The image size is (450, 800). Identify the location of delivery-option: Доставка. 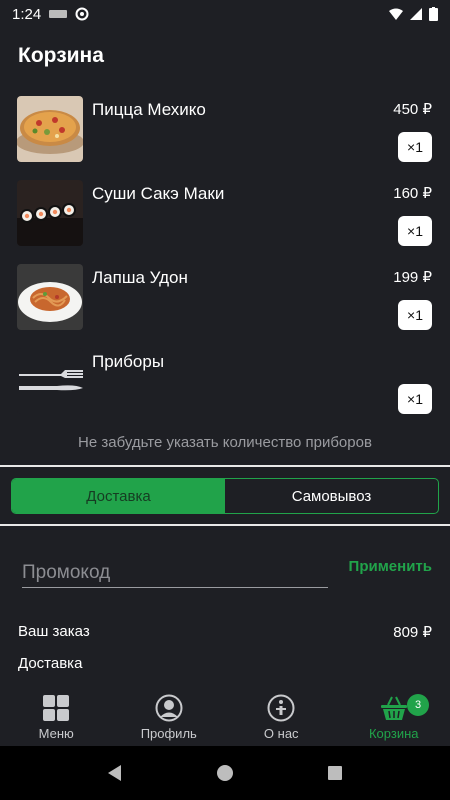
(118, 496).